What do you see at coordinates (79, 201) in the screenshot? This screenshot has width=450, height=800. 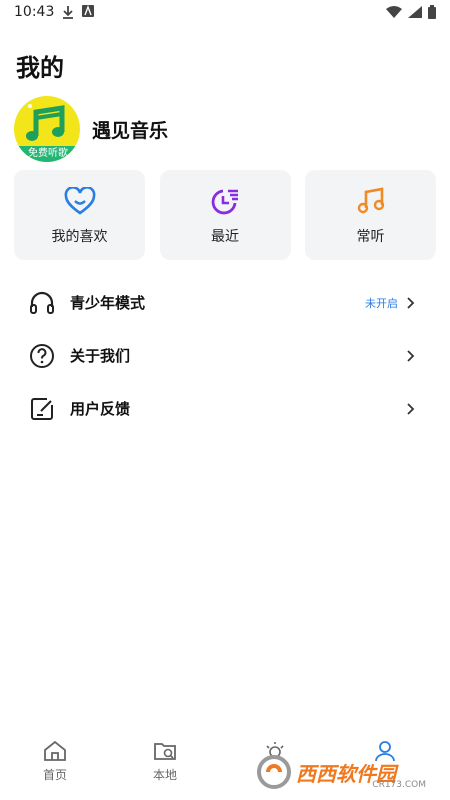 I see `heart-icon` at bounding box center [79, 201].